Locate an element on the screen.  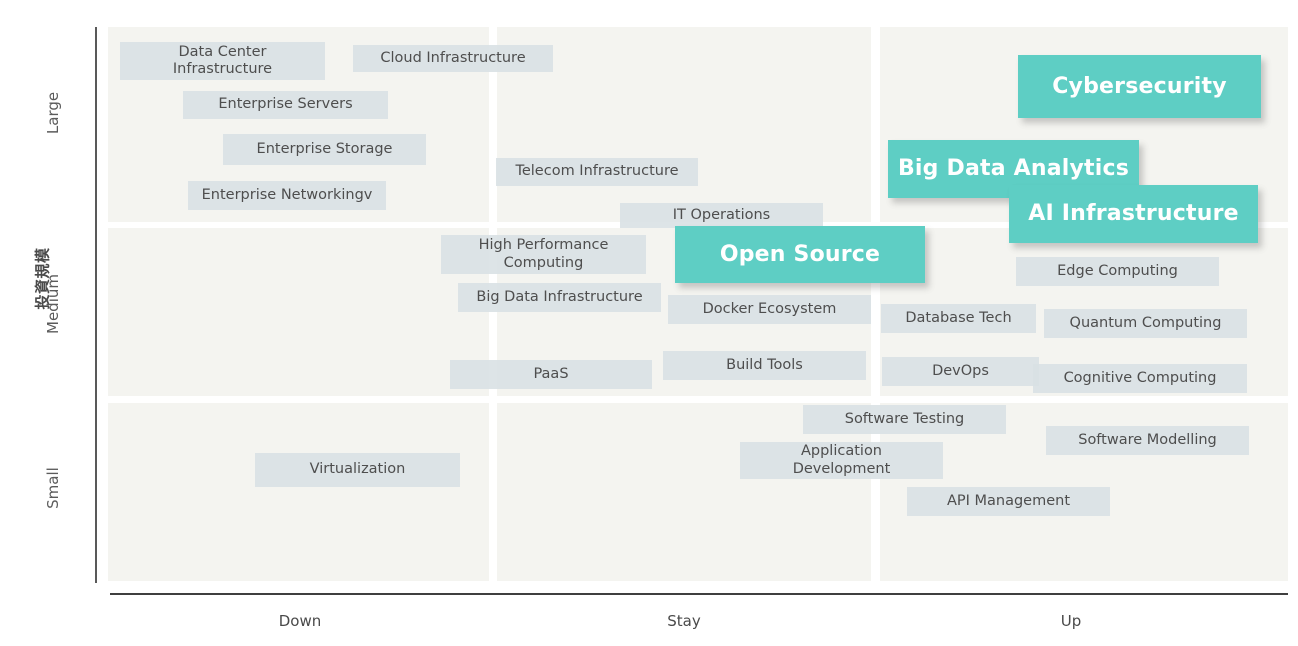
x-tick-up: Up is located at coordinates (1071, 621).